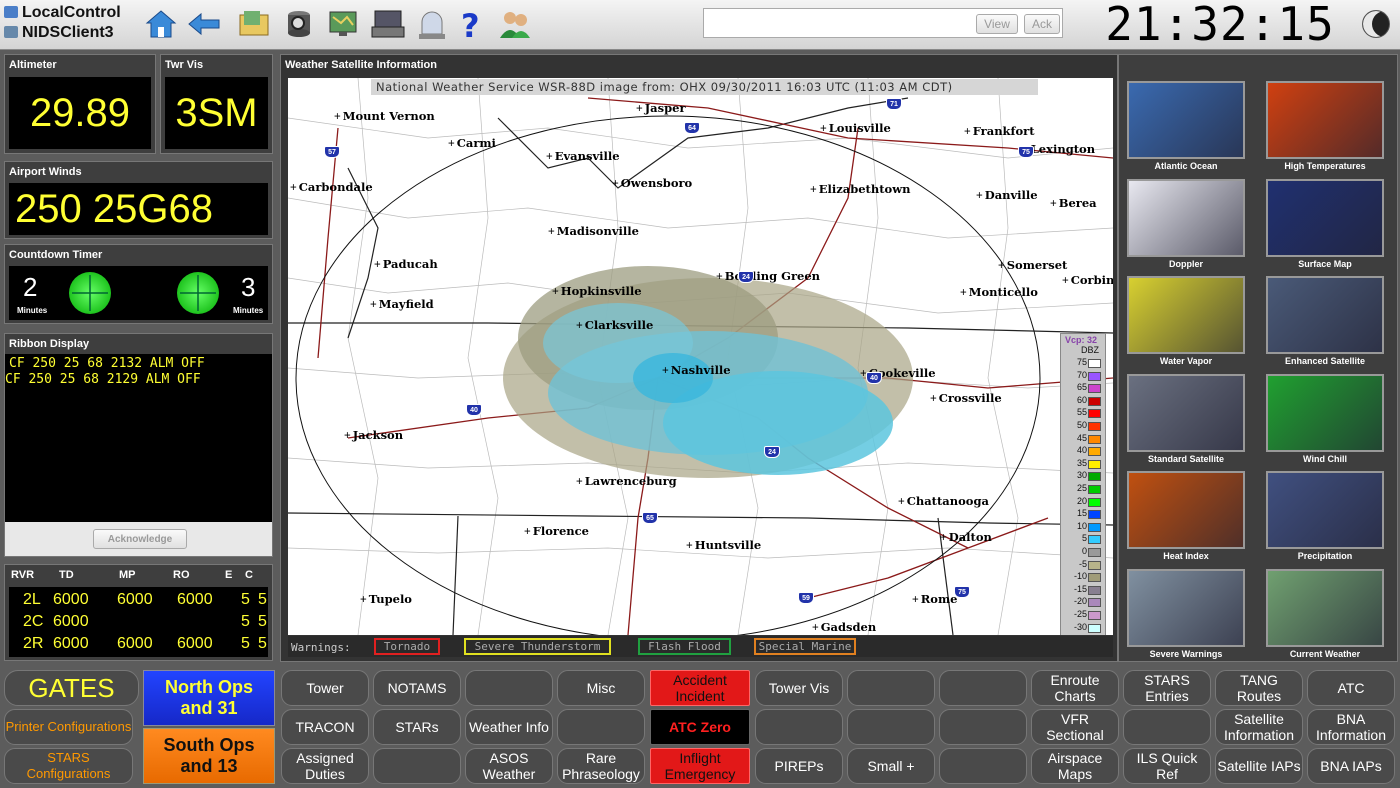  I want to click on assigned-duties-button: Assigned Duties, so click(325, 766).